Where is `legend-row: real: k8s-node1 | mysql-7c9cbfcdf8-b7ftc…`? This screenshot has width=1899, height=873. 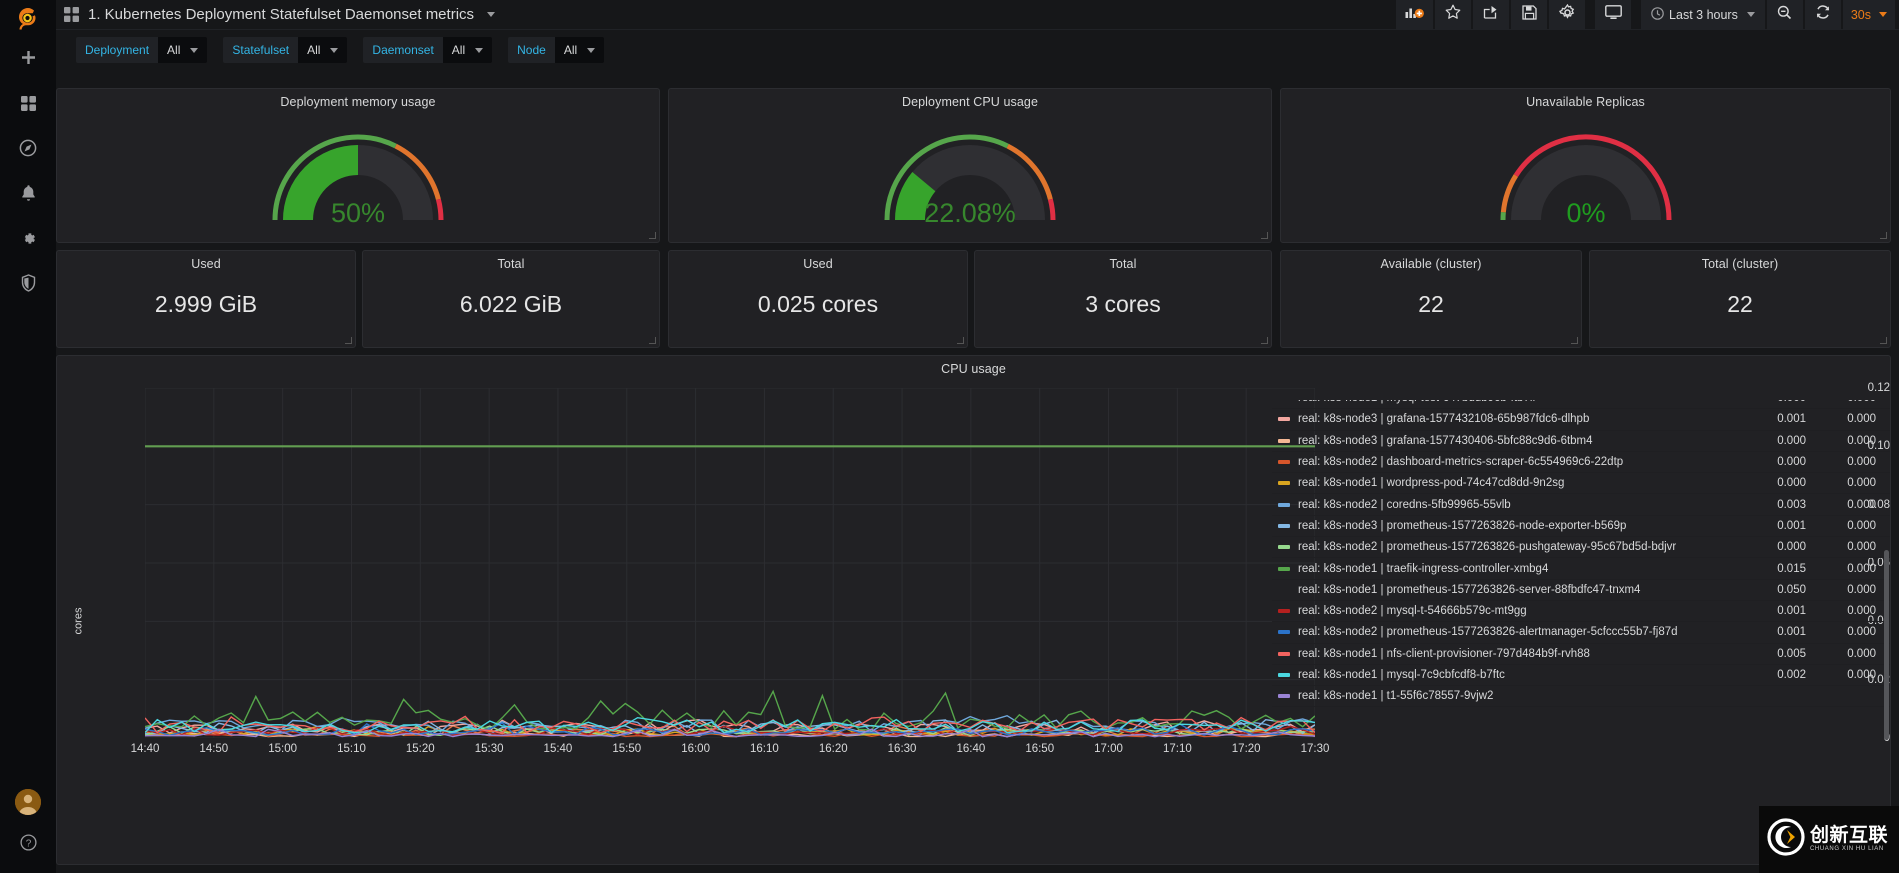 legend-row: real: k8s-node1 | mysql-7c9cbfcdf8-b7ftc… is located at coordinates (1581, 676).